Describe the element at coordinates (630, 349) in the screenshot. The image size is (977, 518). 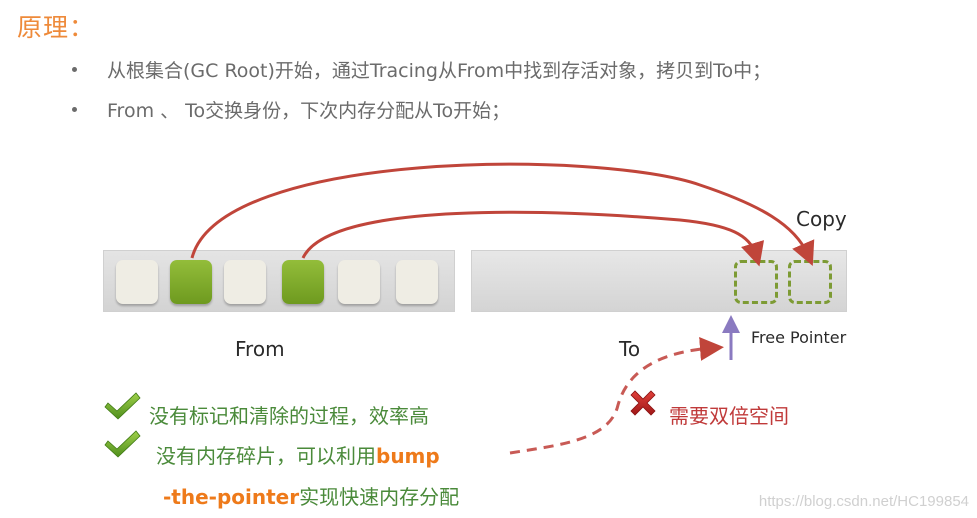
I see `to-label: To` at that location.